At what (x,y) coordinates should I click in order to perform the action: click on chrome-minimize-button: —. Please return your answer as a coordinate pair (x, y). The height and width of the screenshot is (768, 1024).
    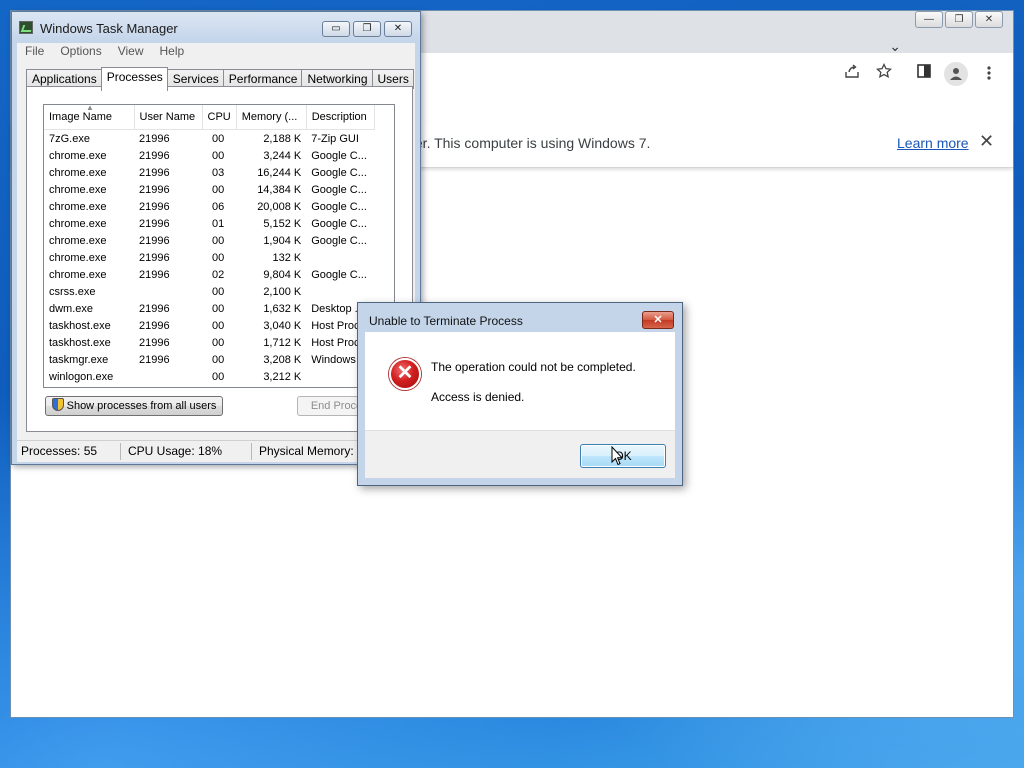
    Looking at the image, I should click on (929, 19).